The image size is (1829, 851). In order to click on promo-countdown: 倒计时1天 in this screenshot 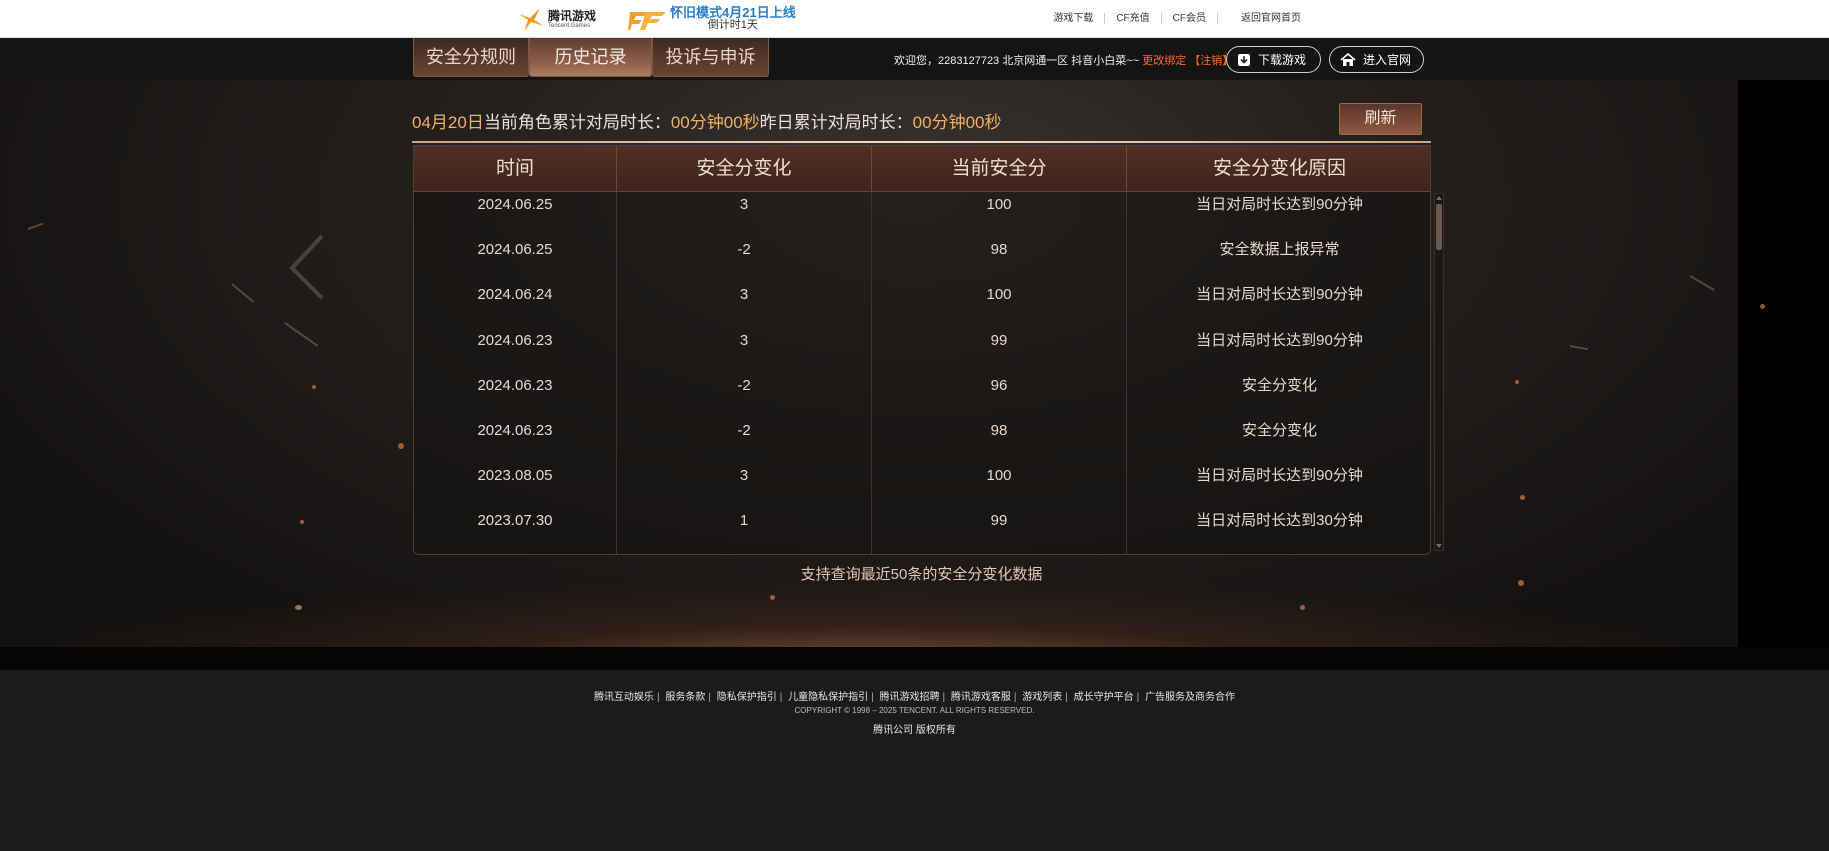, I will do `click(732, 24)`.